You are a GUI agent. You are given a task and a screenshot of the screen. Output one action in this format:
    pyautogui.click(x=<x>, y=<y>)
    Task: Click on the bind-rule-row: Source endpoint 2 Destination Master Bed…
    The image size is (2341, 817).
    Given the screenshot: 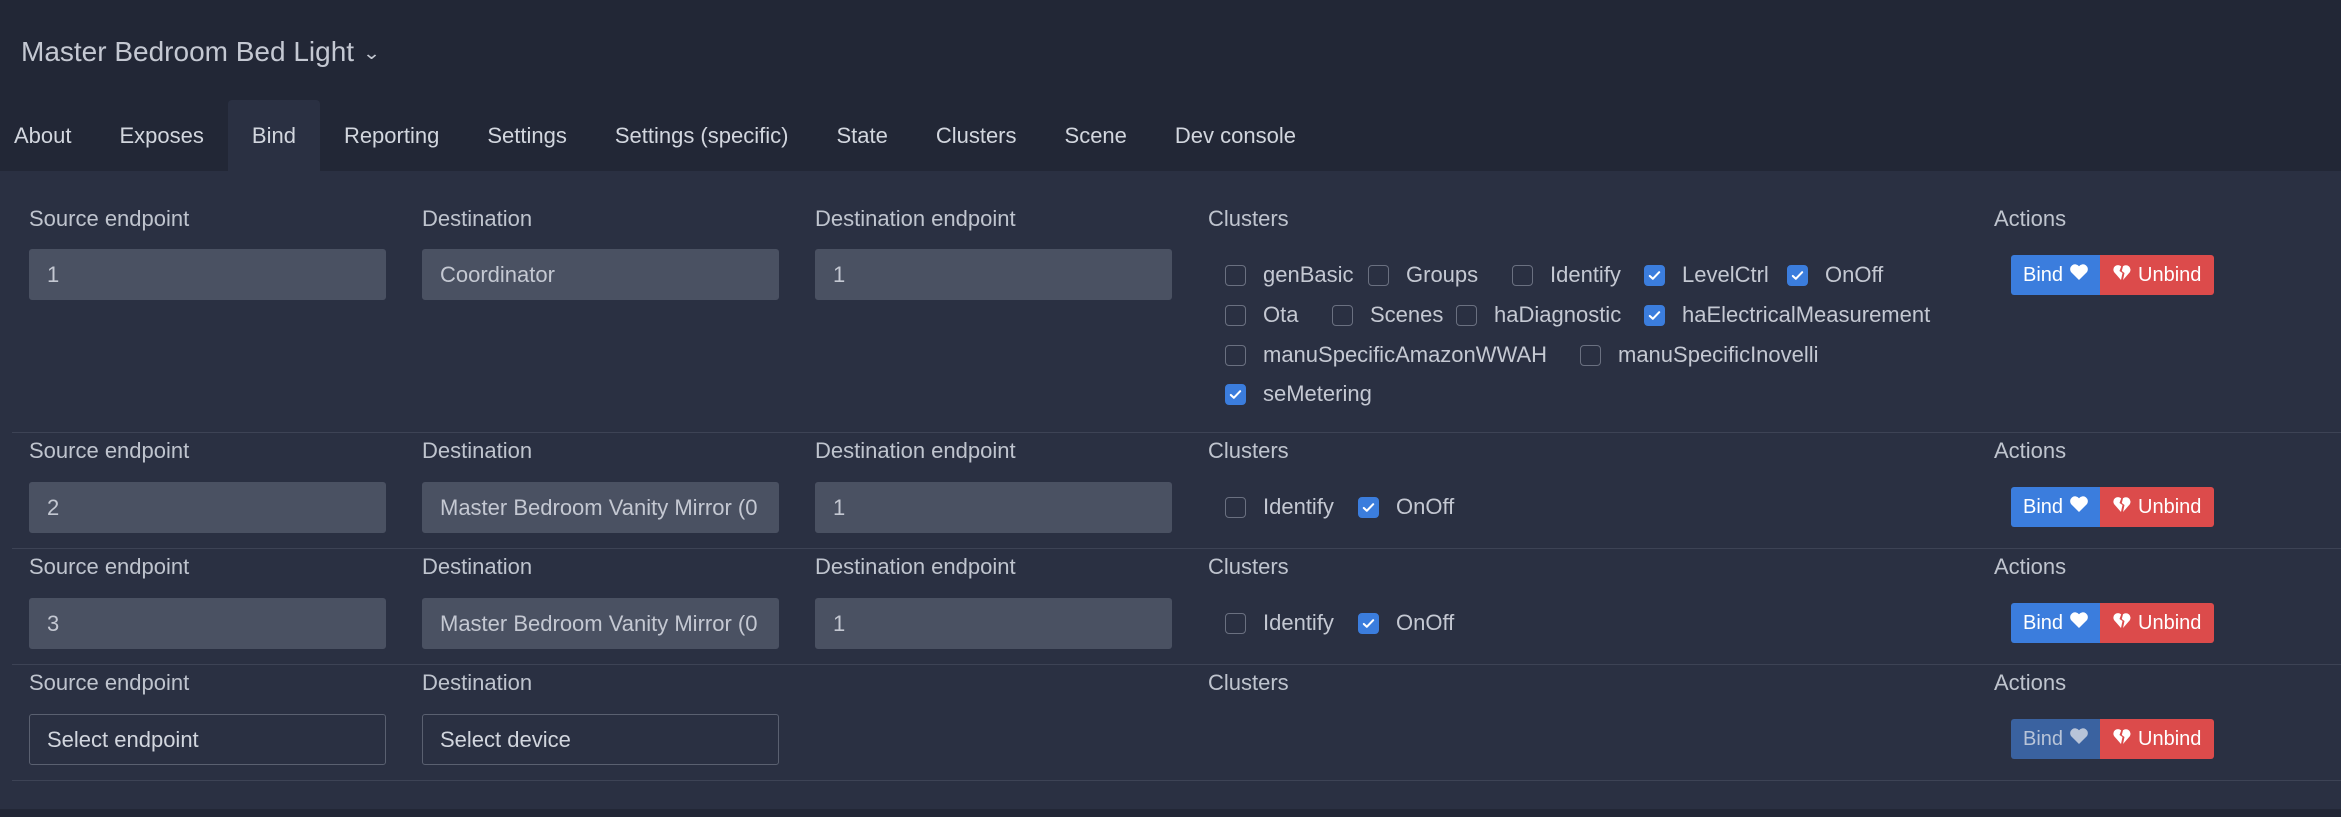 What is the action you would take?
    pyautogui.click(x=1176, y=491)
    